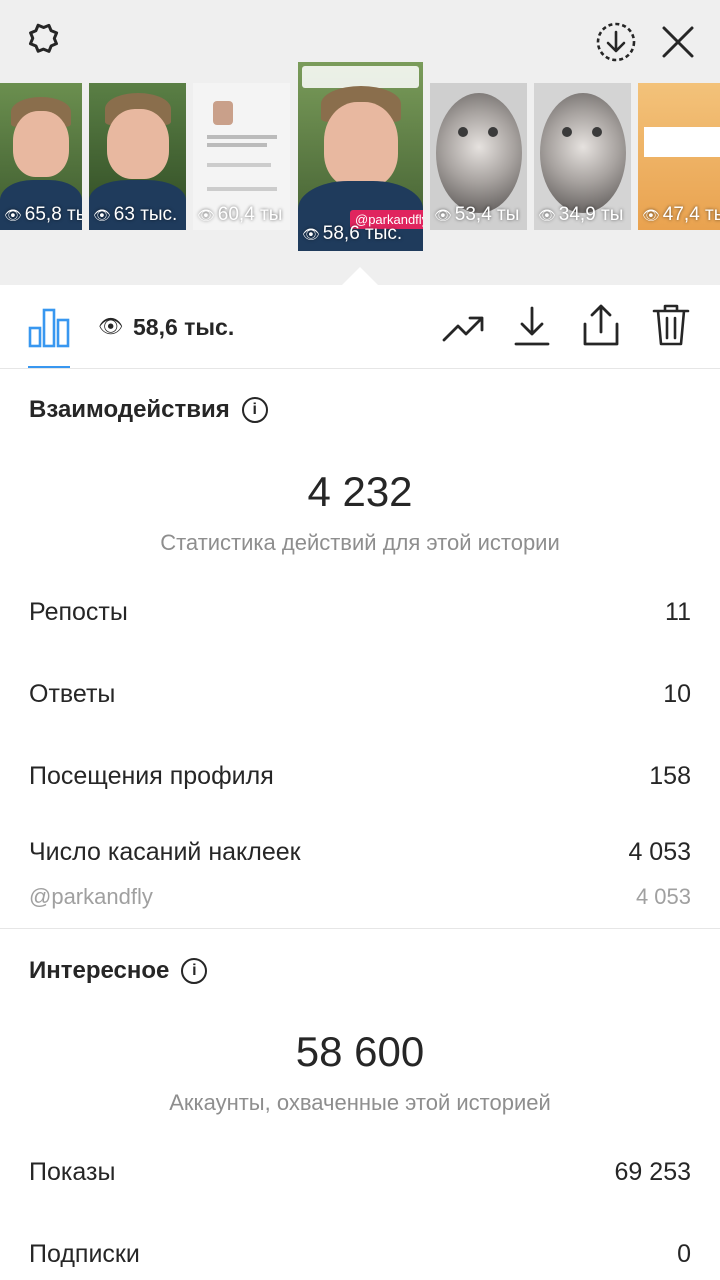  Describe the element at coordinates (532, 326) in the screenshot. I see `download-icon` at that location.